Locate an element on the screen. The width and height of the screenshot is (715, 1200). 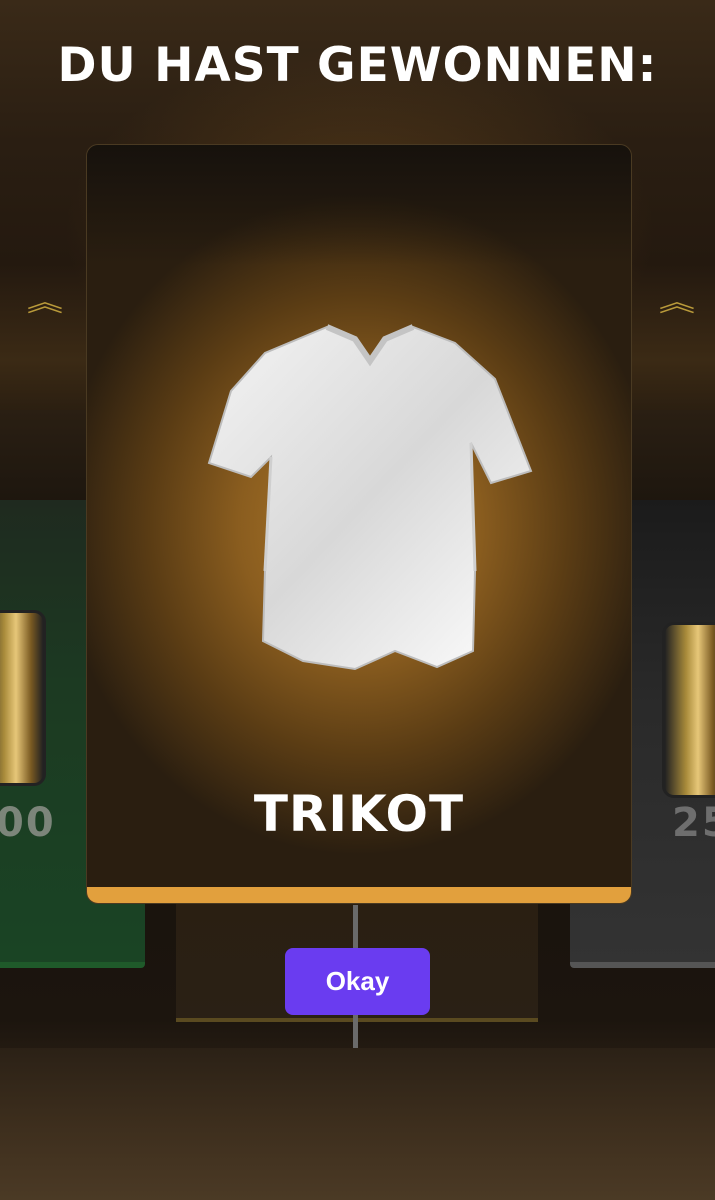
side-card-right-amount: 25 is located at coordinates (693, 823).